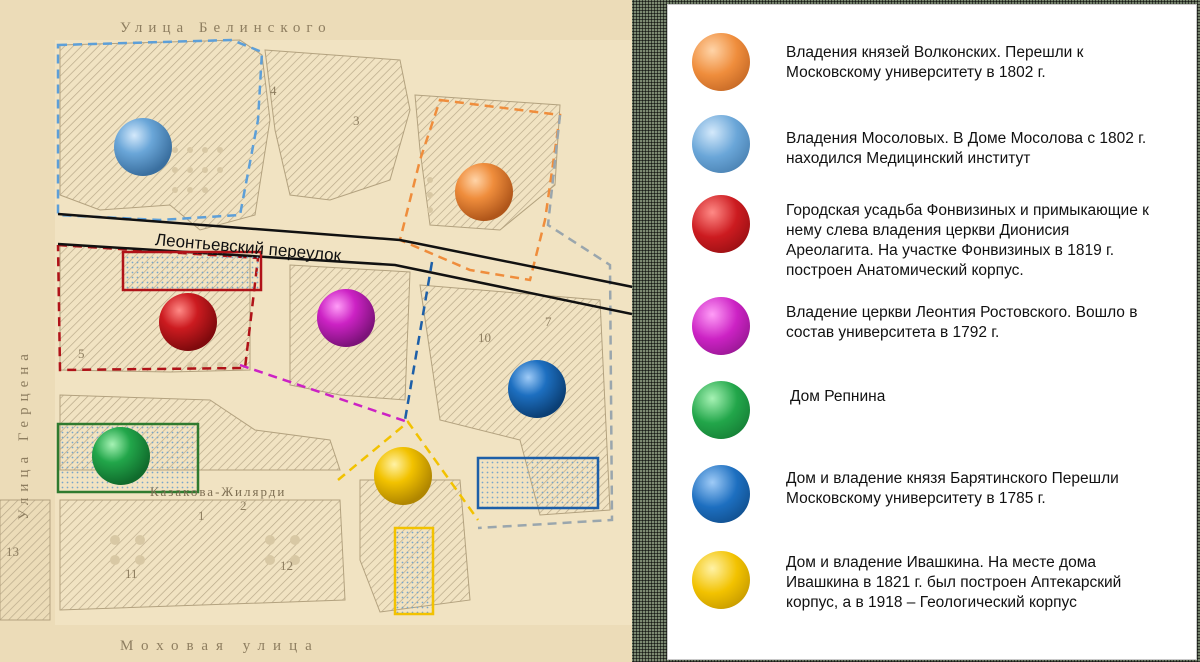 The width and height of the screenshot is (1200, 662). Describe the element at coordinates (356, 120) in the screenshot. I see `plot-number: 3` at that location.